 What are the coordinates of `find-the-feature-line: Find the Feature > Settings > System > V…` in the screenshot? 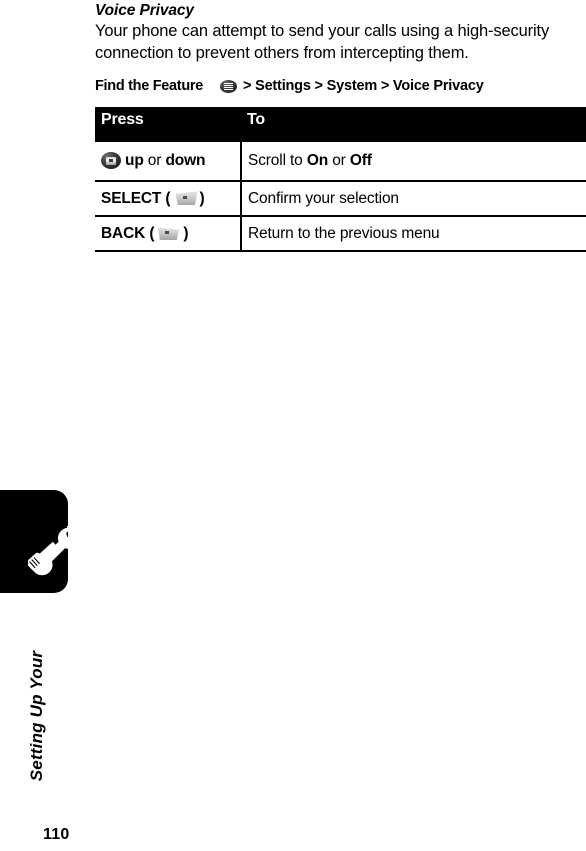 It's located at (340, 86).